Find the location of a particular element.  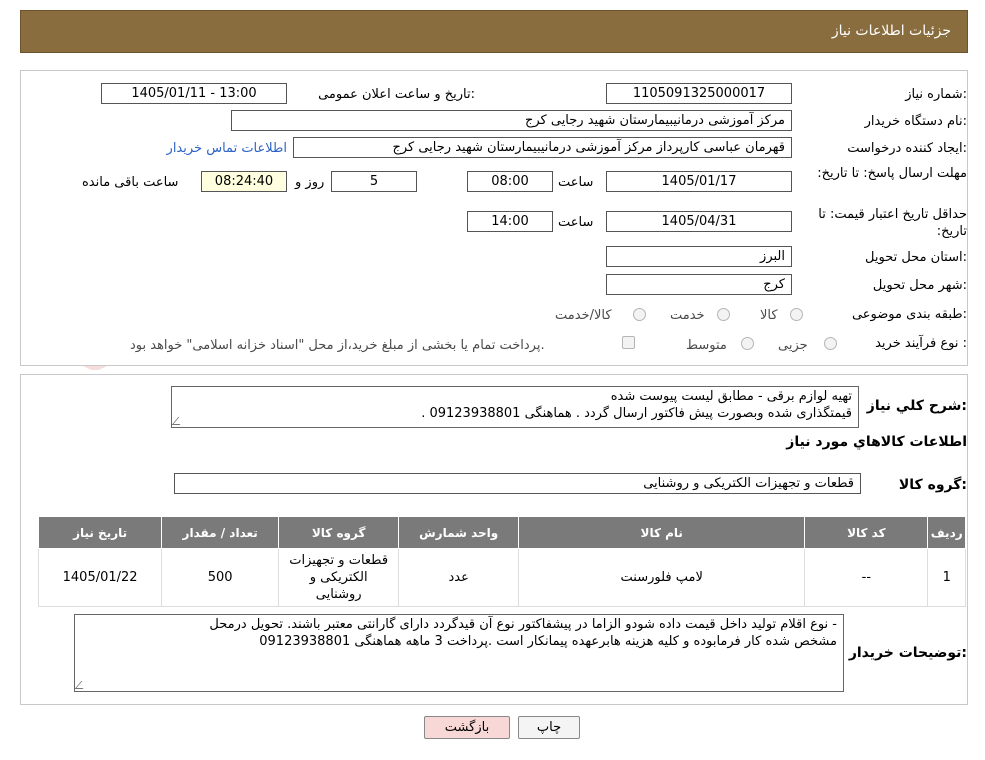

col-date-header: تاریخ نیاز is located at coordinates (100, 532).